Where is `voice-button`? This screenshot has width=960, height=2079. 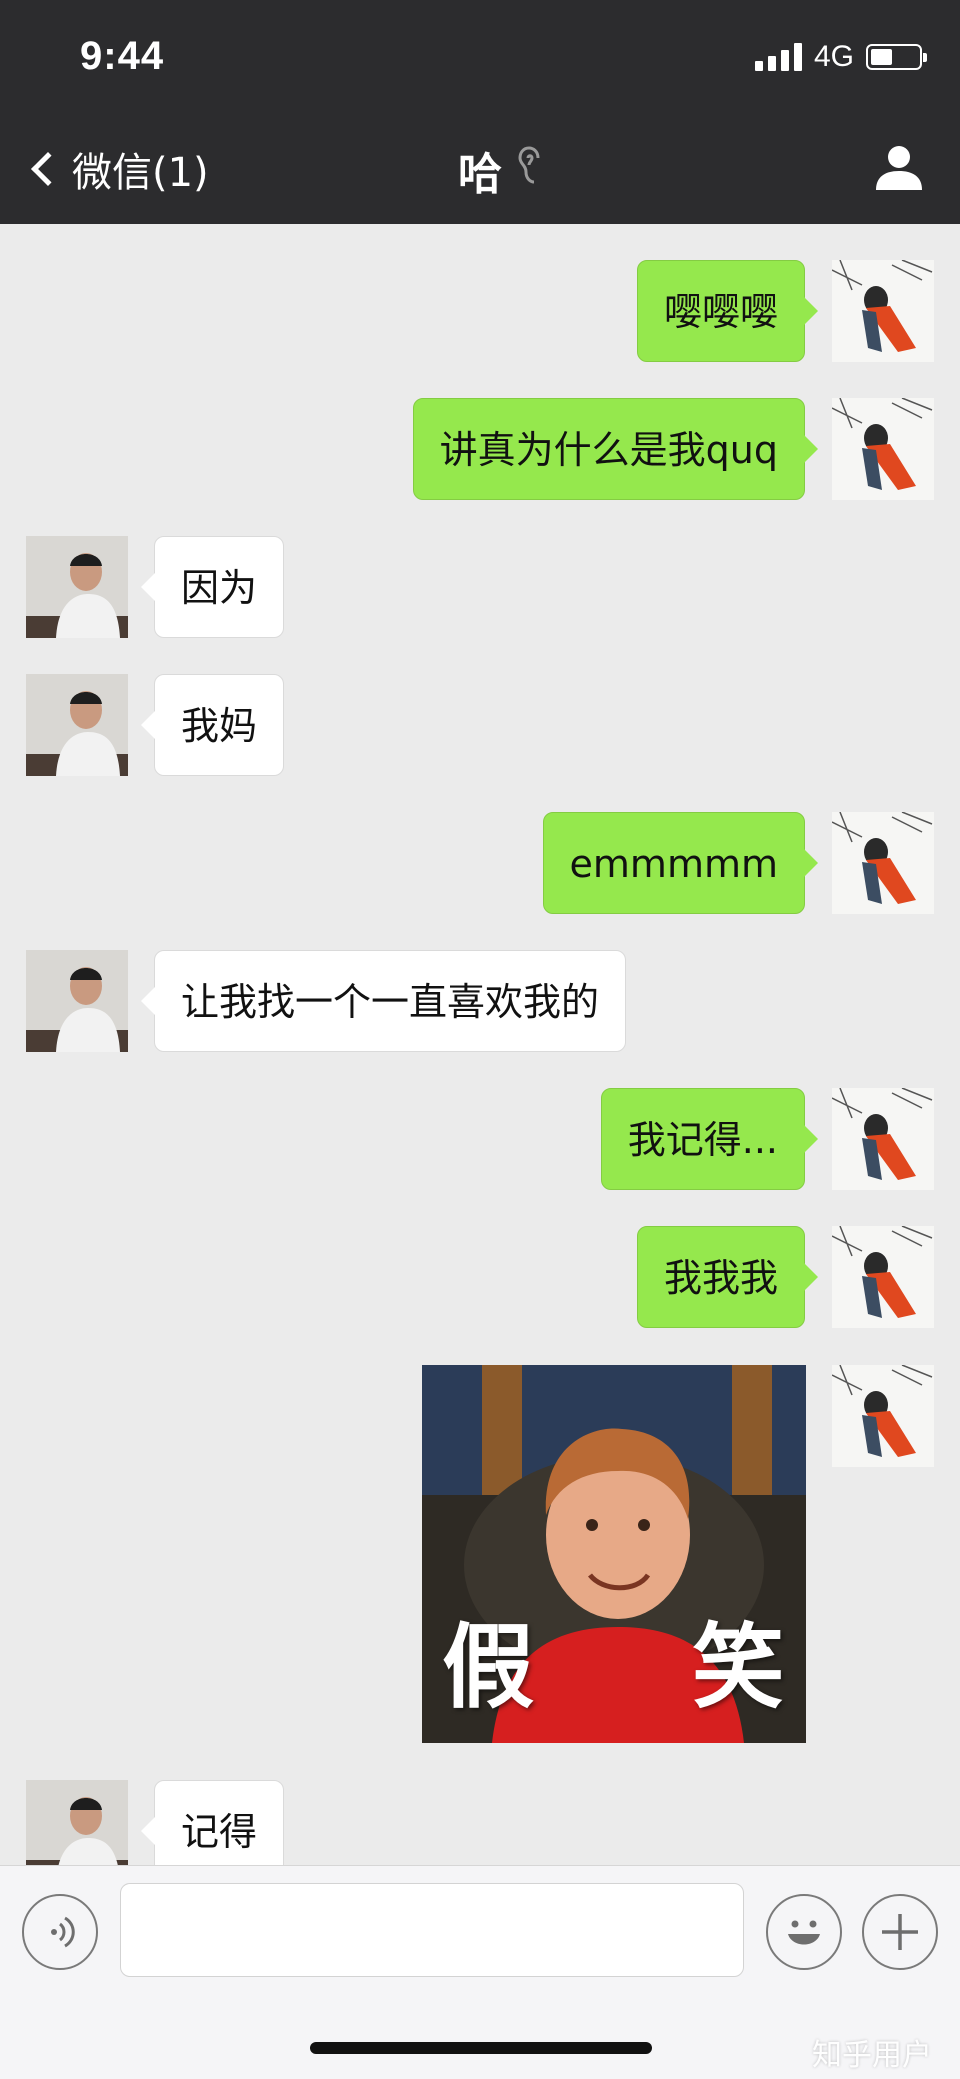 voice-button is located at coordinates (60, 1932).